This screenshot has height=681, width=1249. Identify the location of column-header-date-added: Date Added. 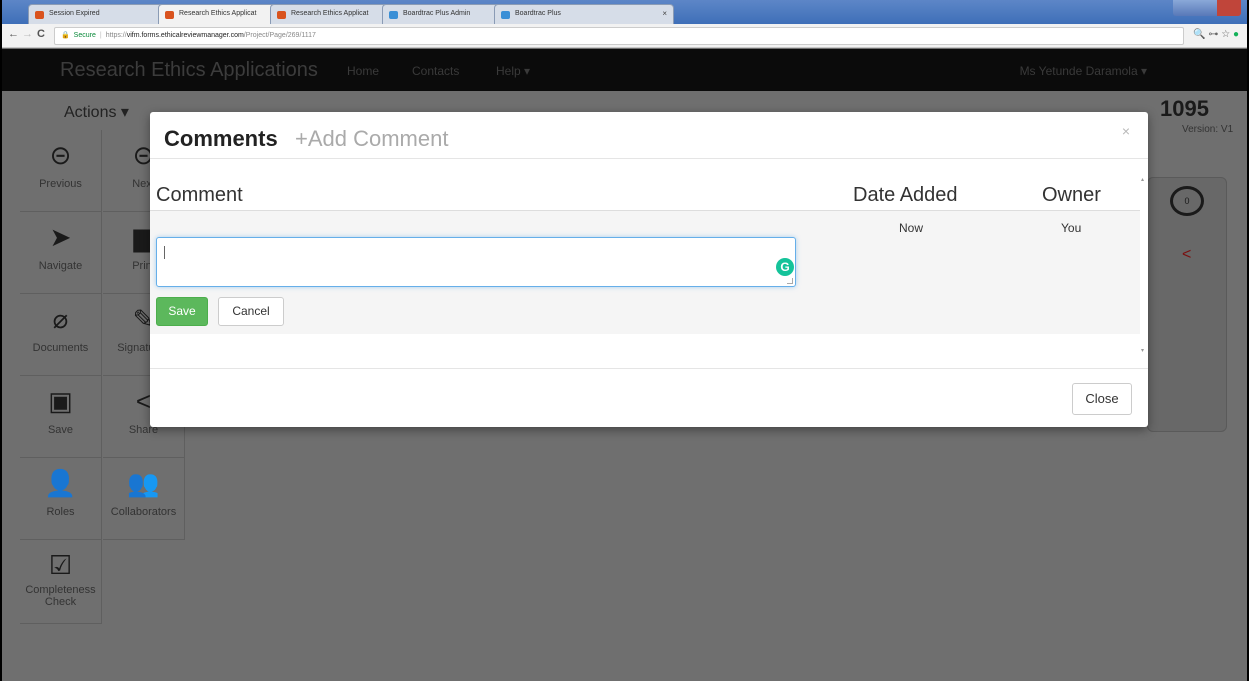
(905, 195).